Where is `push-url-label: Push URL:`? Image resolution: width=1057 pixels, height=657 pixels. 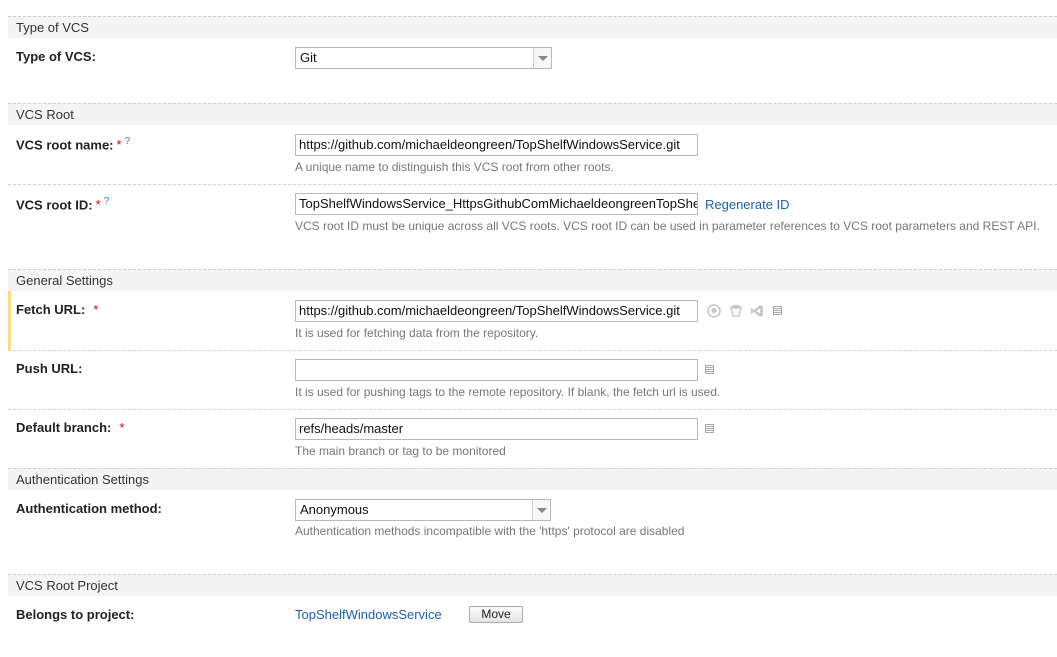
push-url-label: Push URL: is located at coordinates (49, 368).